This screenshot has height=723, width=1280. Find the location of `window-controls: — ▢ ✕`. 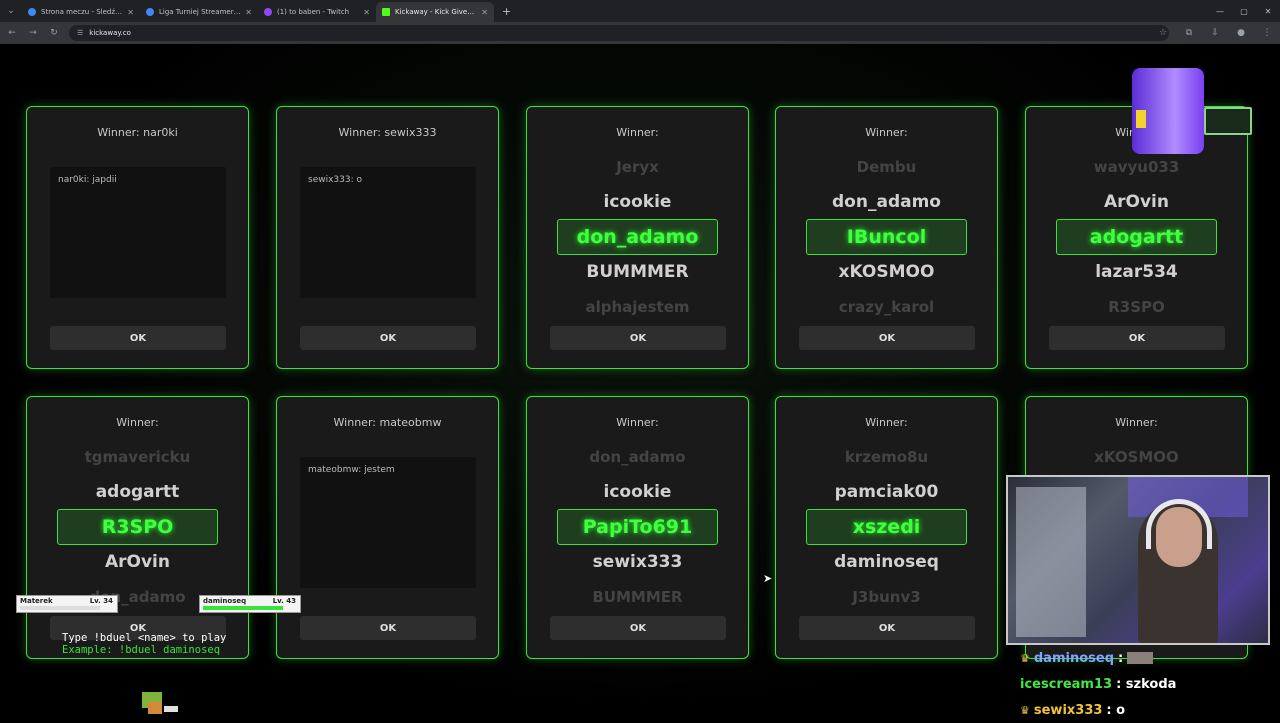

window-controls: — ▢ ✕ is located at coordinates (1244, 11).